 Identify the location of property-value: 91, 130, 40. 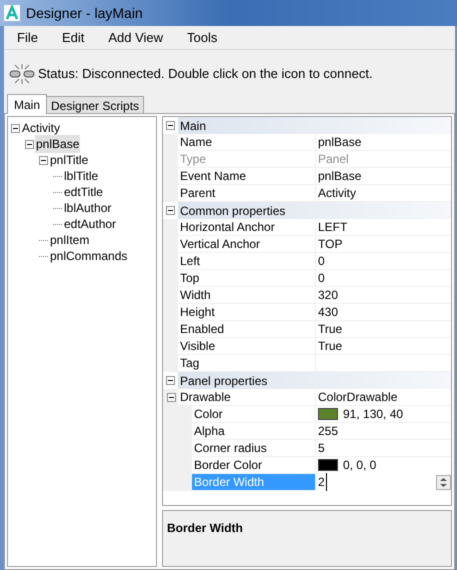
(373, 414).